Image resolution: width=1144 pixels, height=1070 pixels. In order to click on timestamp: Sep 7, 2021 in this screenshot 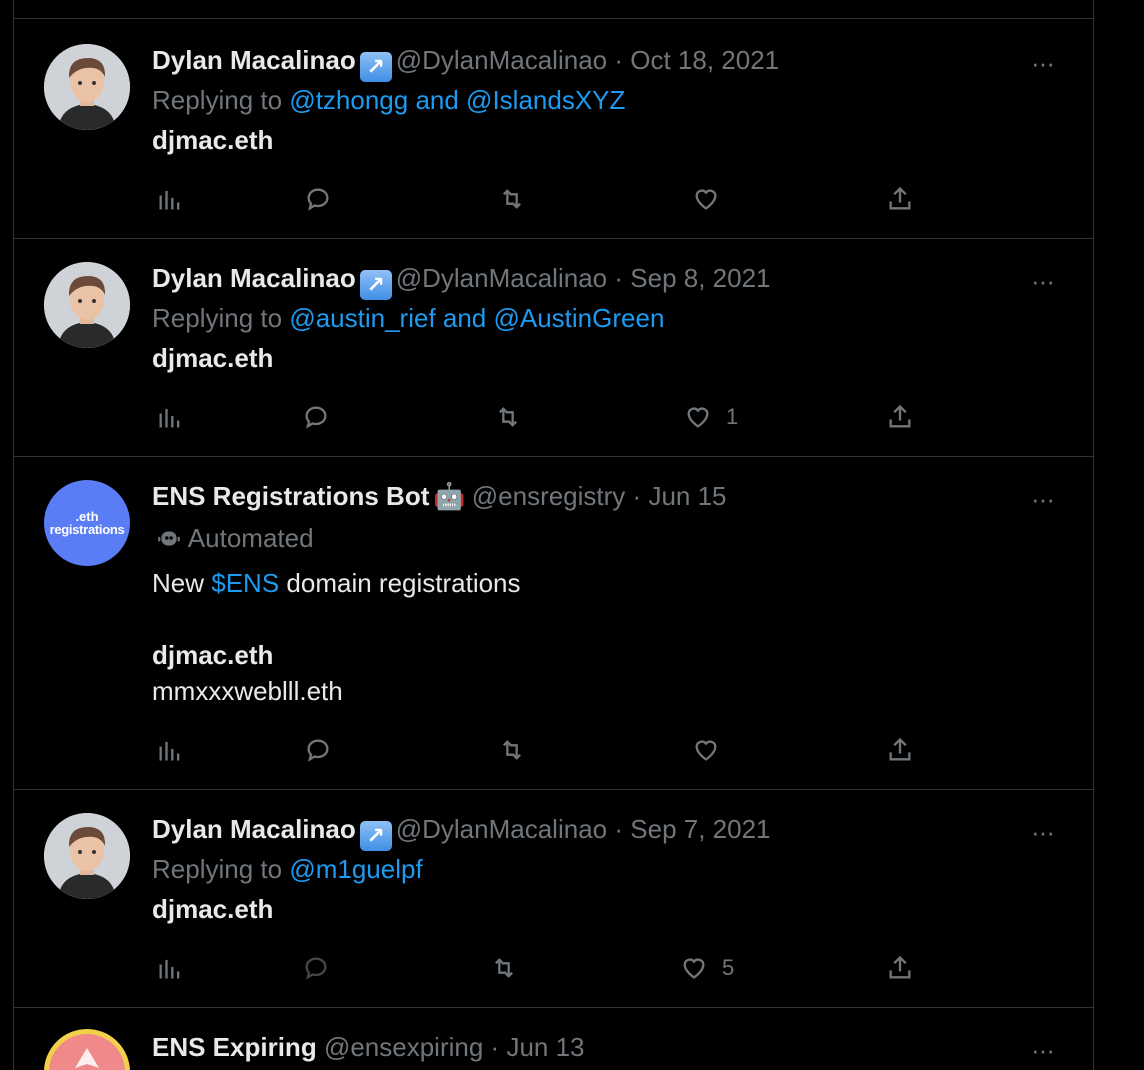, I will do `click(700, 829)`.